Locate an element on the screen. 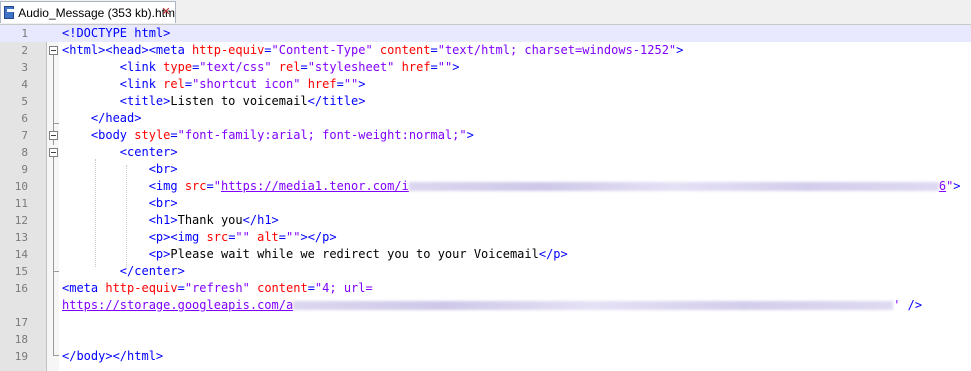 The image size is (971, 371). code-line: 9 <br> is located at coordinates (485, 169).